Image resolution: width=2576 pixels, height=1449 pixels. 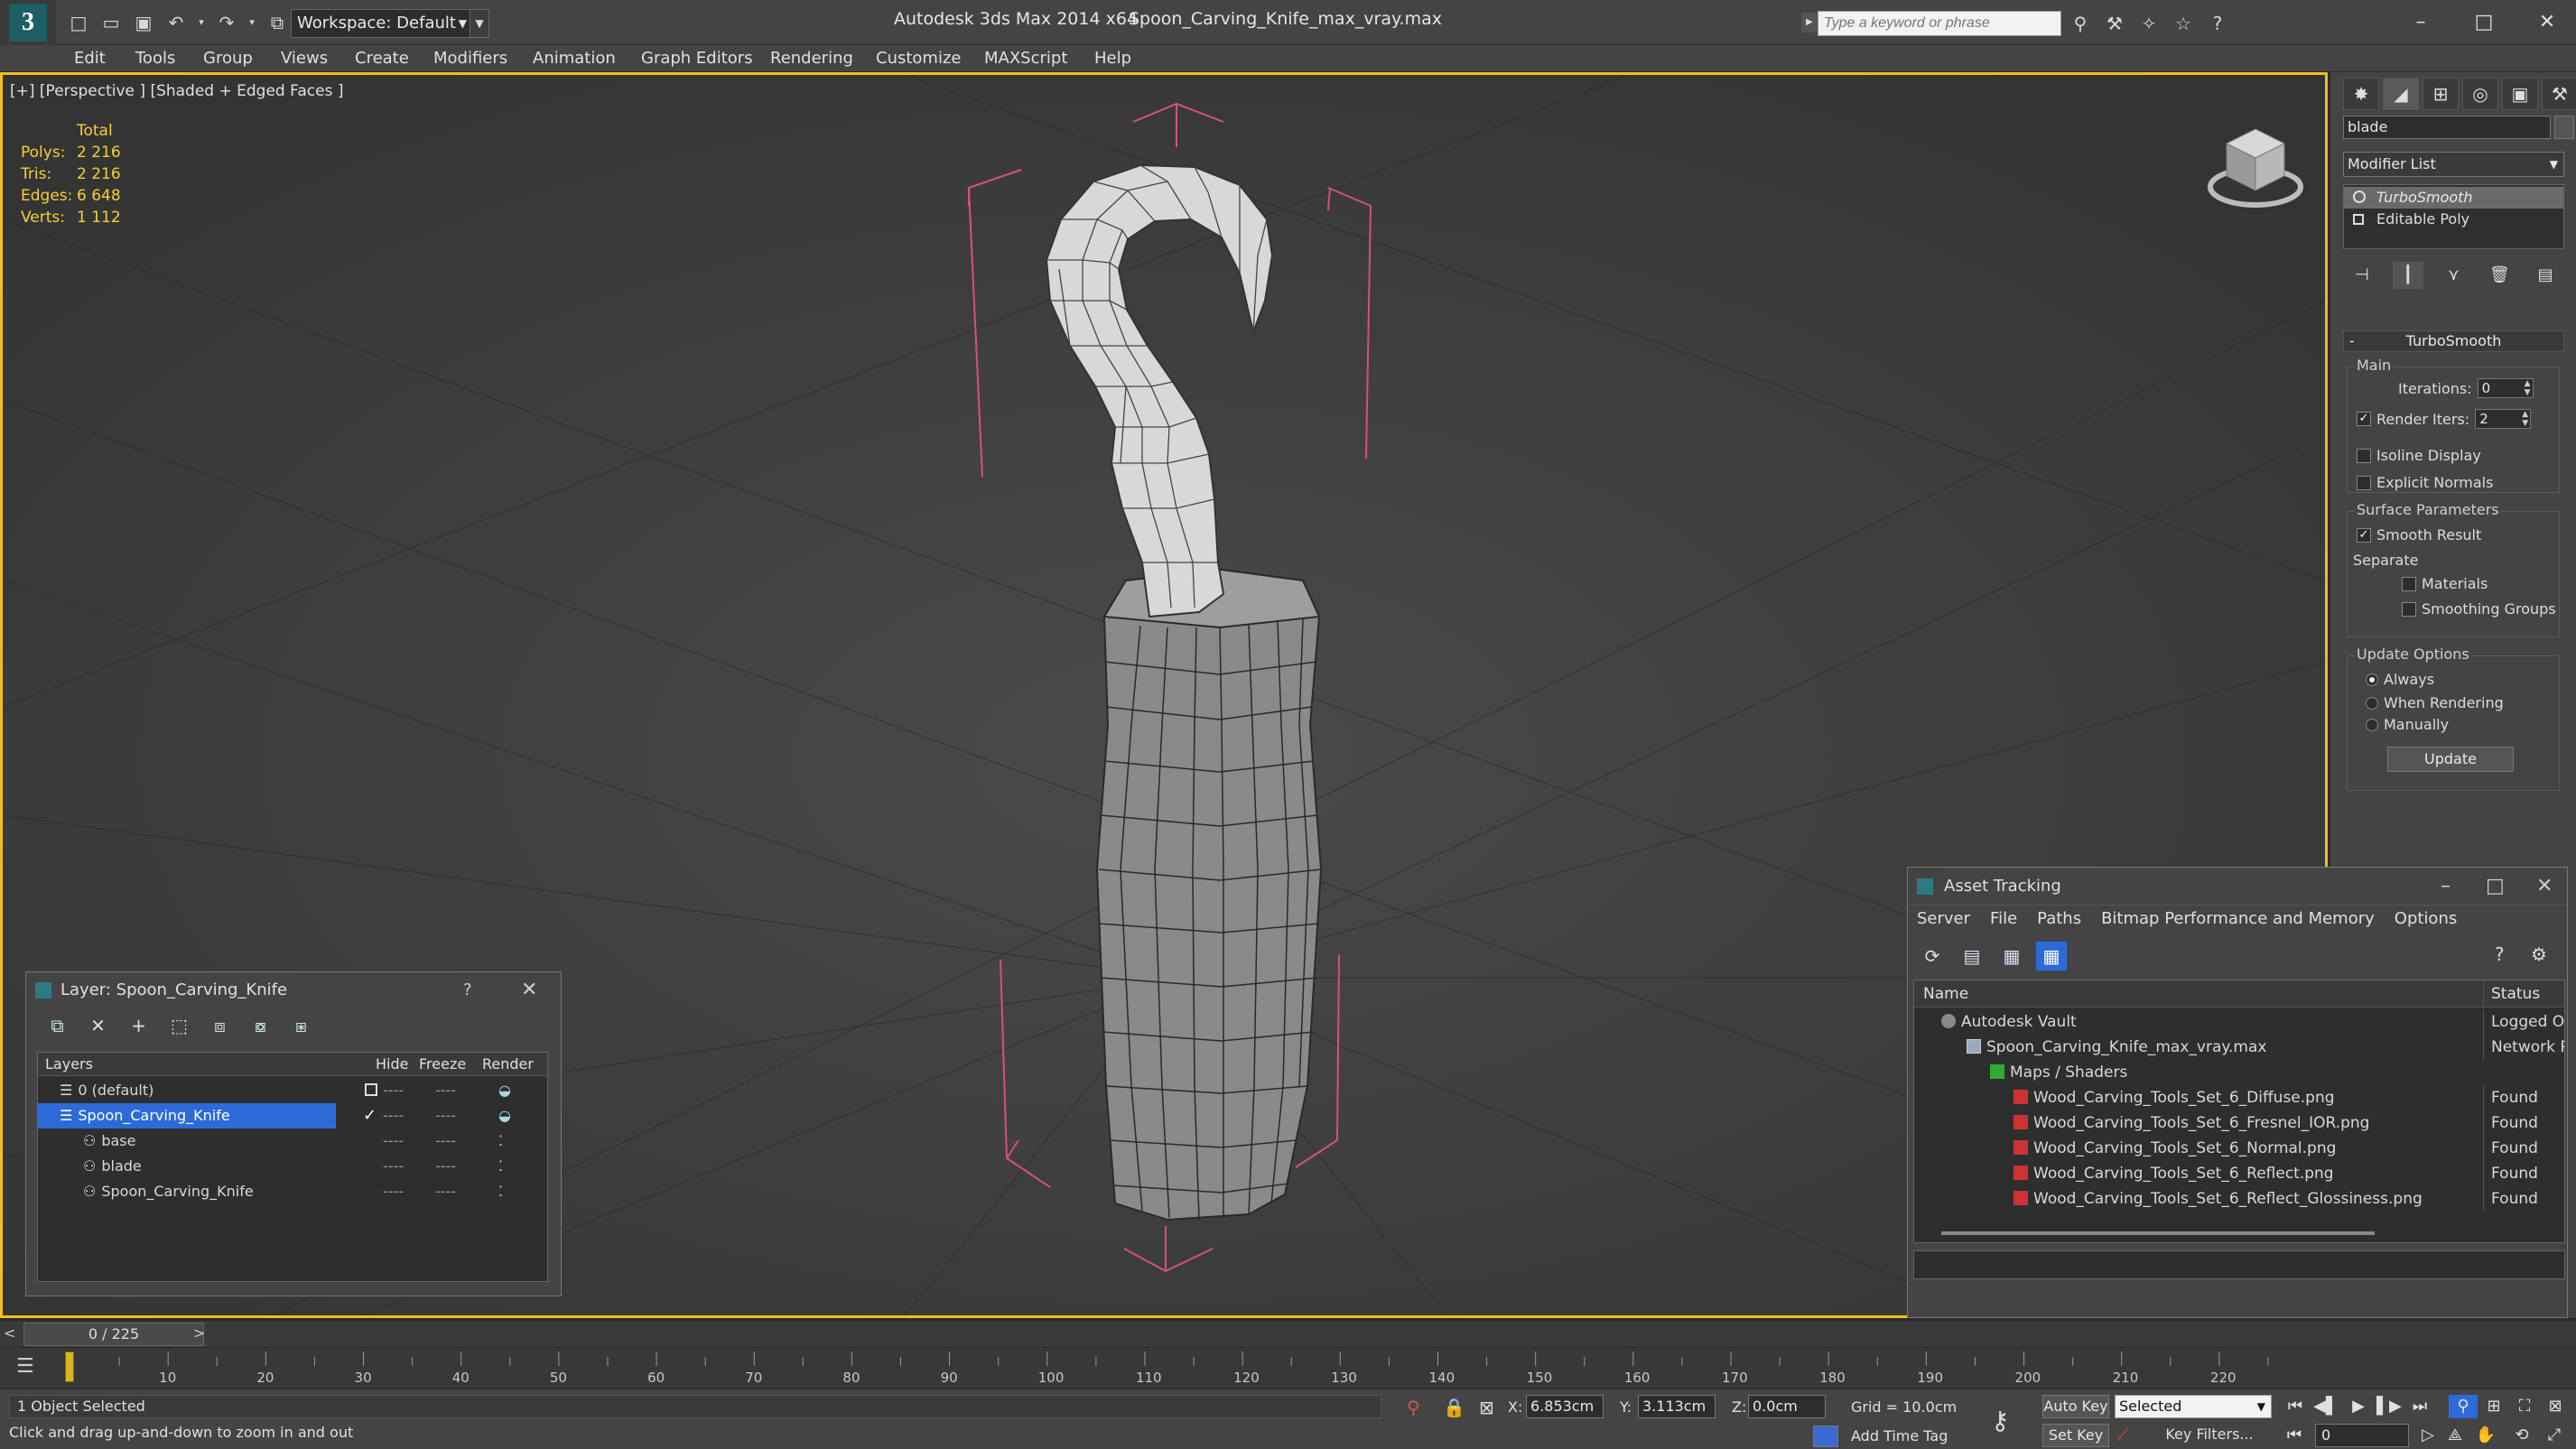 What do you see at coordinates (2080, 23) in the screenshot?
I see `binoculars-icon: ⚲` at bounding box center [2080, 23].